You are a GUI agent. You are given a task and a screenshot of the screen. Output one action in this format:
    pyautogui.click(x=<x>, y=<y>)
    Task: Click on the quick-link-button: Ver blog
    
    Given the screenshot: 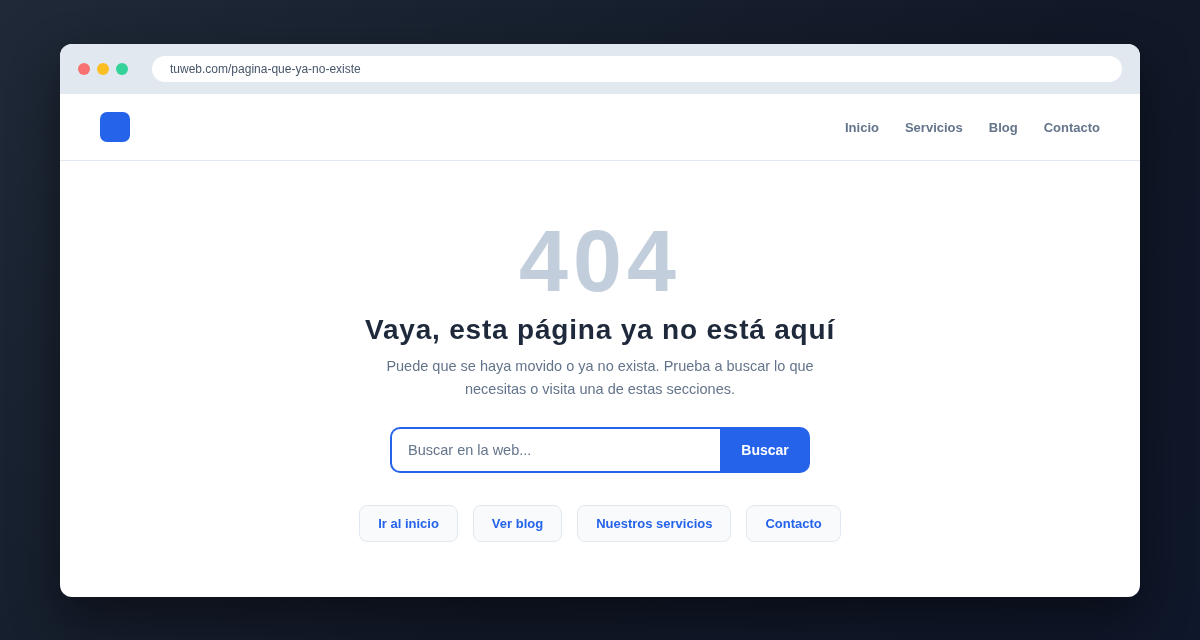 What is the action you would take?
    pyautogui.click(x=517, y=523)
    